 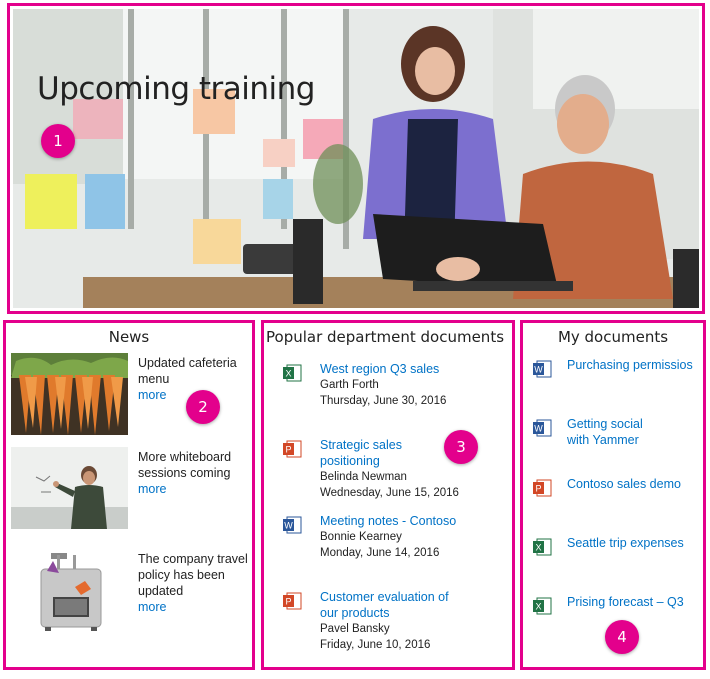 I want to click on my-document-link: Contoso sales demo, so click(x=637, y=484).